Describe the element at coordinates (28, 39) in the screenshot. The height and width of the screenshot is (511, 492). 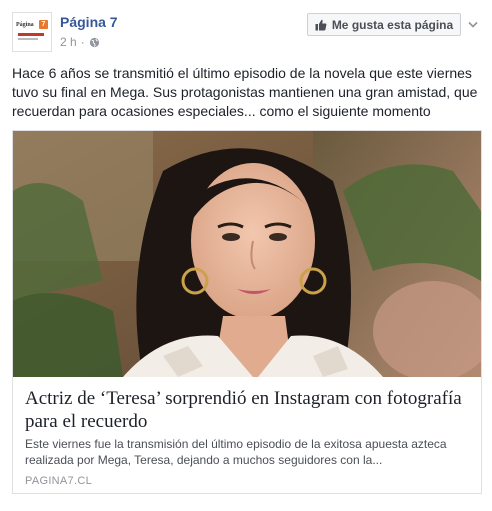
I see `logo-stripe-secondary` at that location.